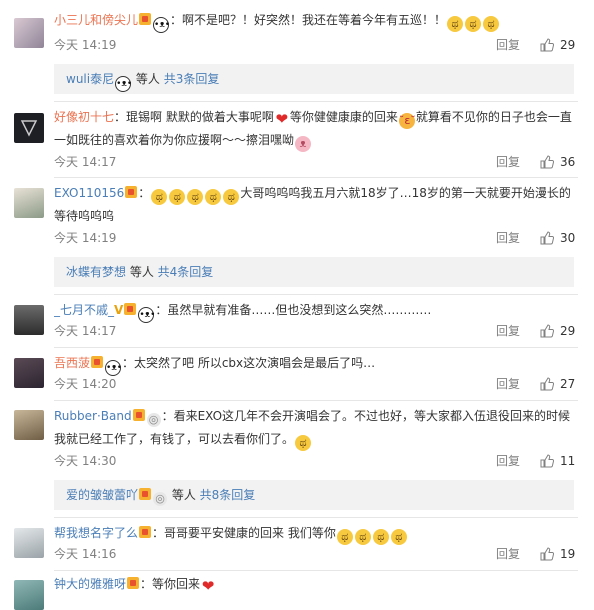 This screenshot has height=610, width=594. What do you see at coordinates (557, 554) in the screenshot?
I see `like-button: 19` at bounding box center [557, 554].